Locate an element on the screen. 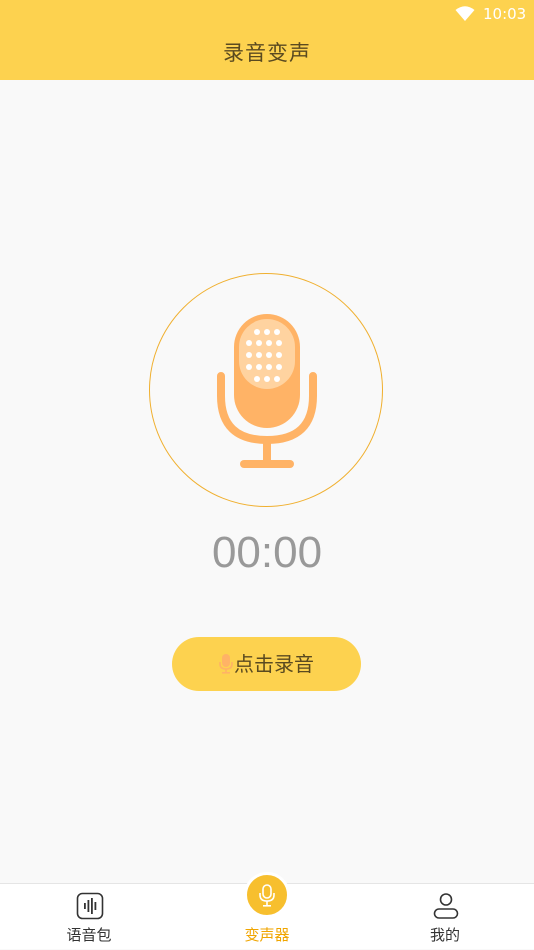 The image size is (534, 950). nav-item-mine: 我的 is located at coordinates (445, 917).